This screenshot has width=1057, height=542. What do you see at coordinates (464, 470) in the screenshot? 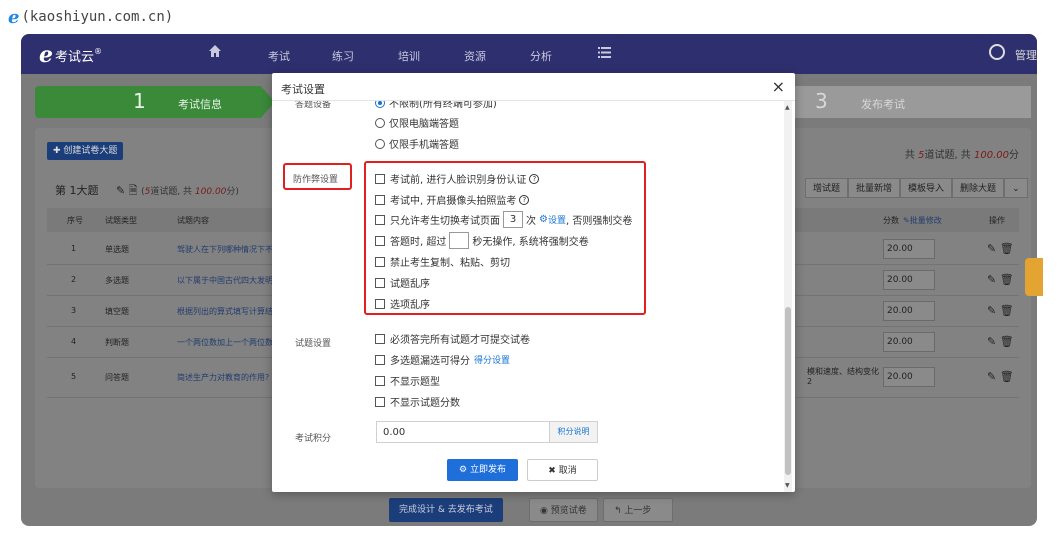
I see `gear-icon: ⚙` at bounding box center [464, 470].